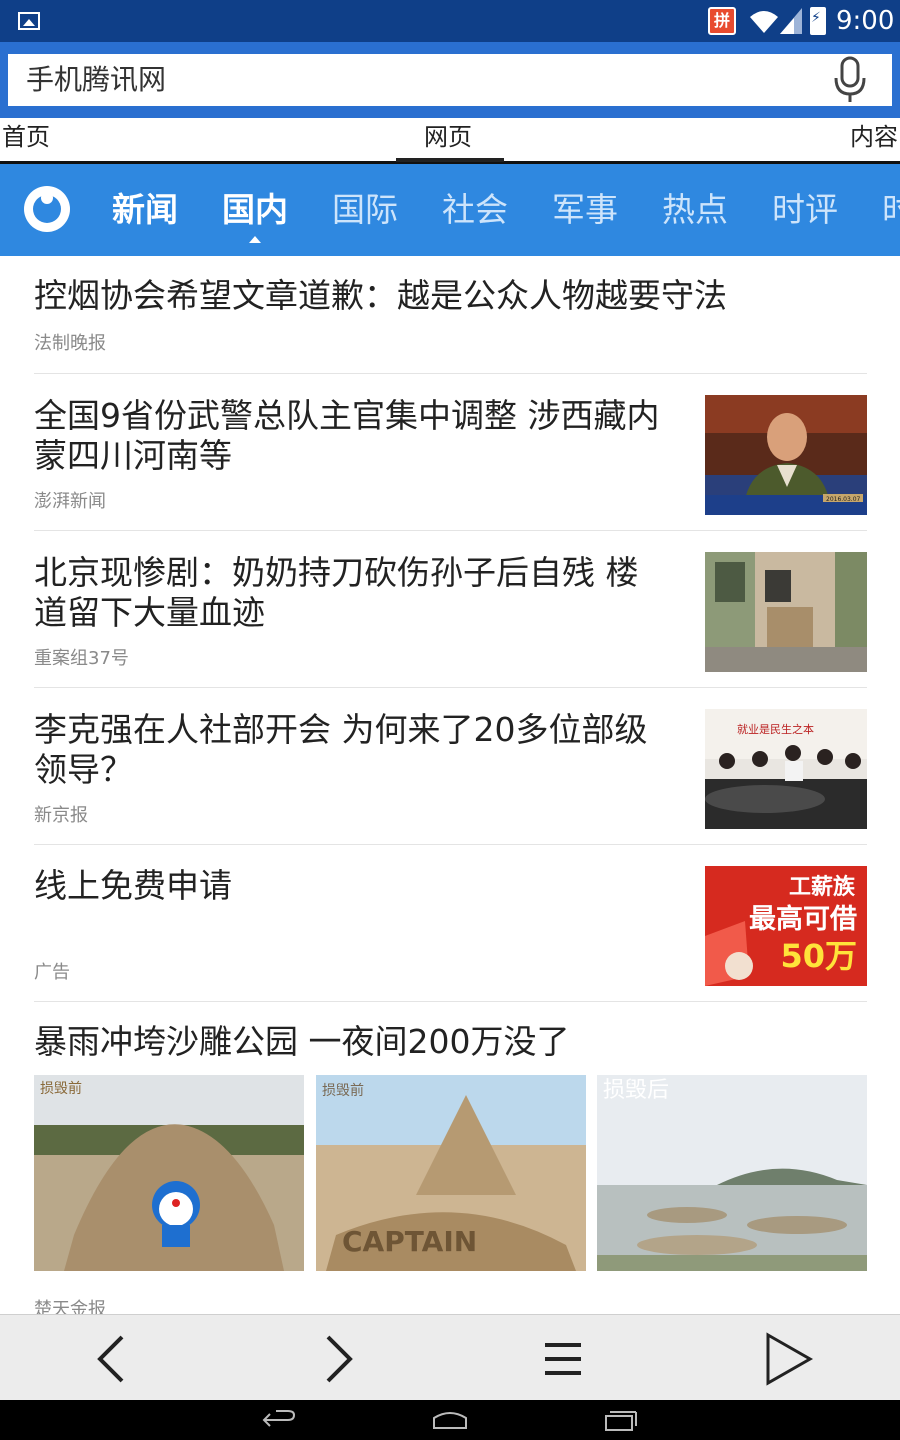 This screenshot has width=900, height=1440. I want to click on news-title-line: 北京现惨剧：奶奶持刀砍伤孙子后自残 楼, so click(336, 573).